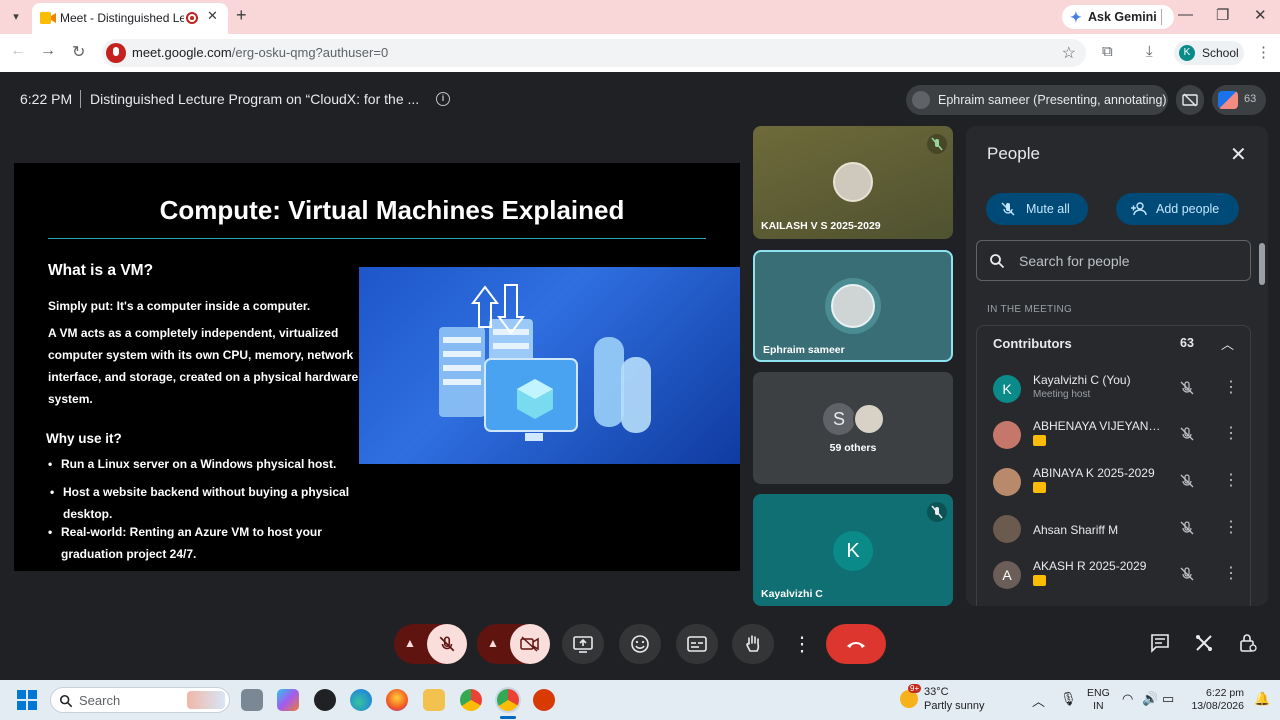  Describe the element at coordinates (1098, 700) in the screenshot. I see `input-language: ENG IN` at that location.